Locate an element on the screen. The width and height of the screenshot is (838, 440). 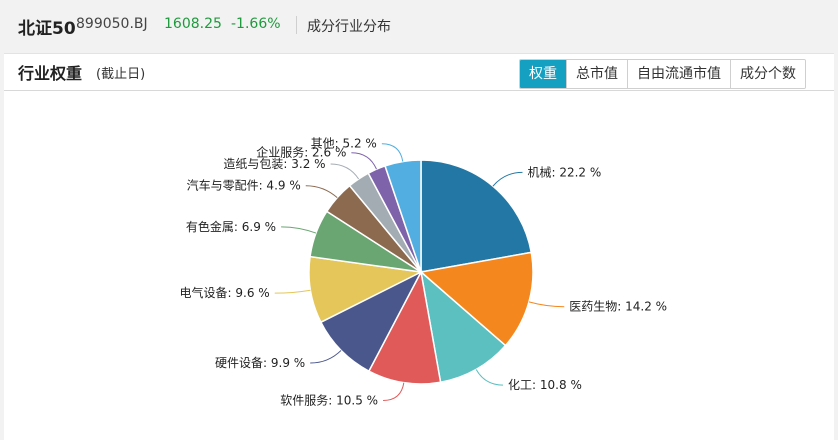
slice-label-3: 软件服务: 10.5 % is located at coordinates (329, 399).